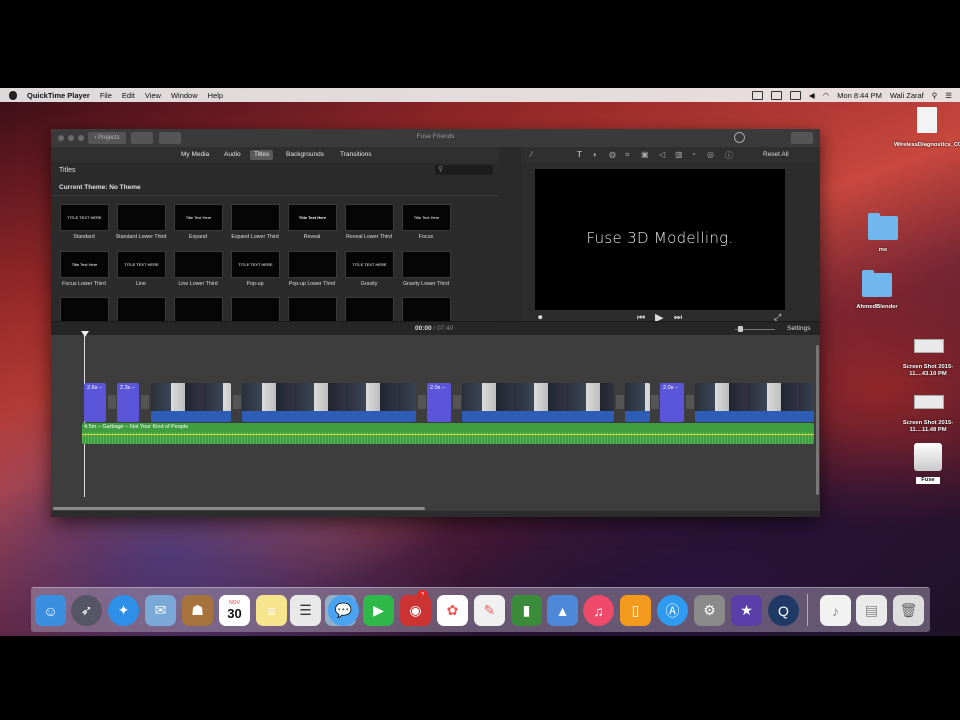 Image resolution: width=960 pixels, height=720 pixels. Describe the element at coordinates (929, 346) in the screenshot. I see `screenshot-file-icon` at that location.